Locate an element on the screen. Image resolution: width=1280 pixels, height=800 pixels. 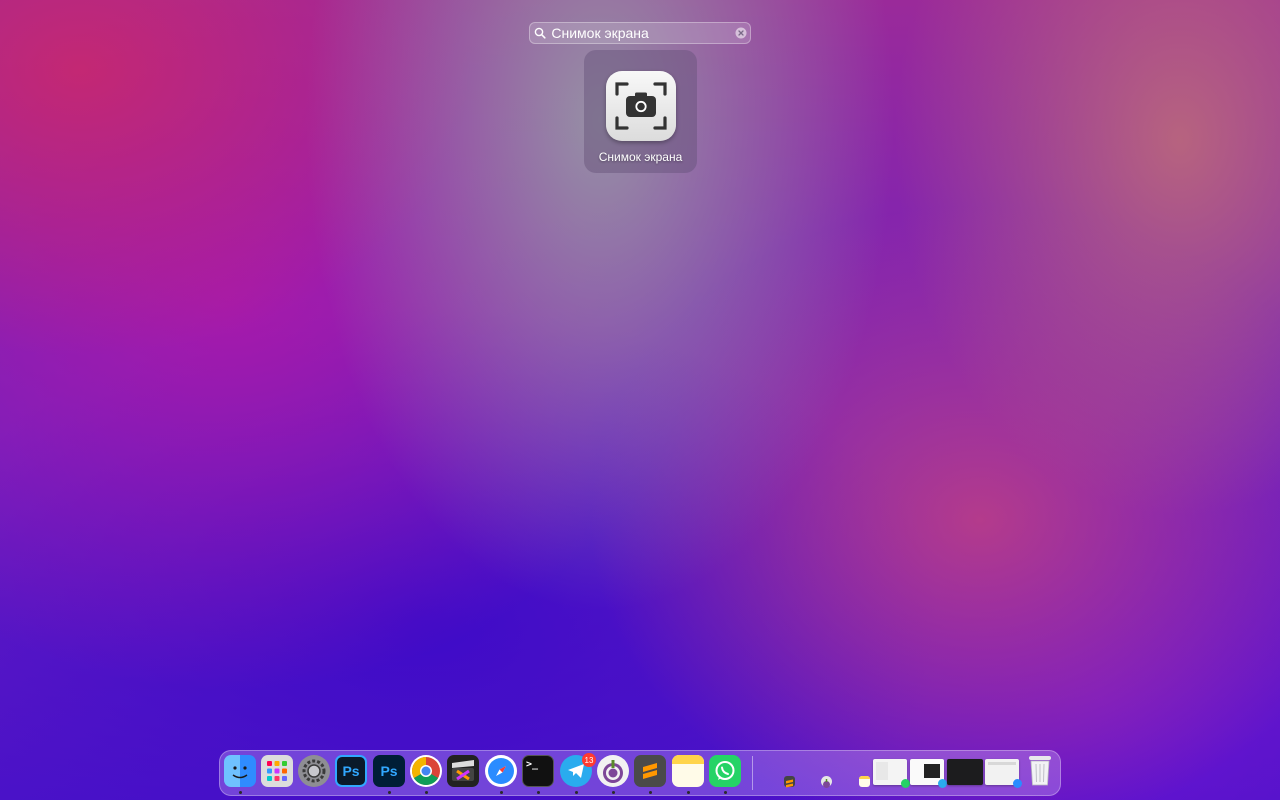
chrome-icon is located at coordinates (426, 771).